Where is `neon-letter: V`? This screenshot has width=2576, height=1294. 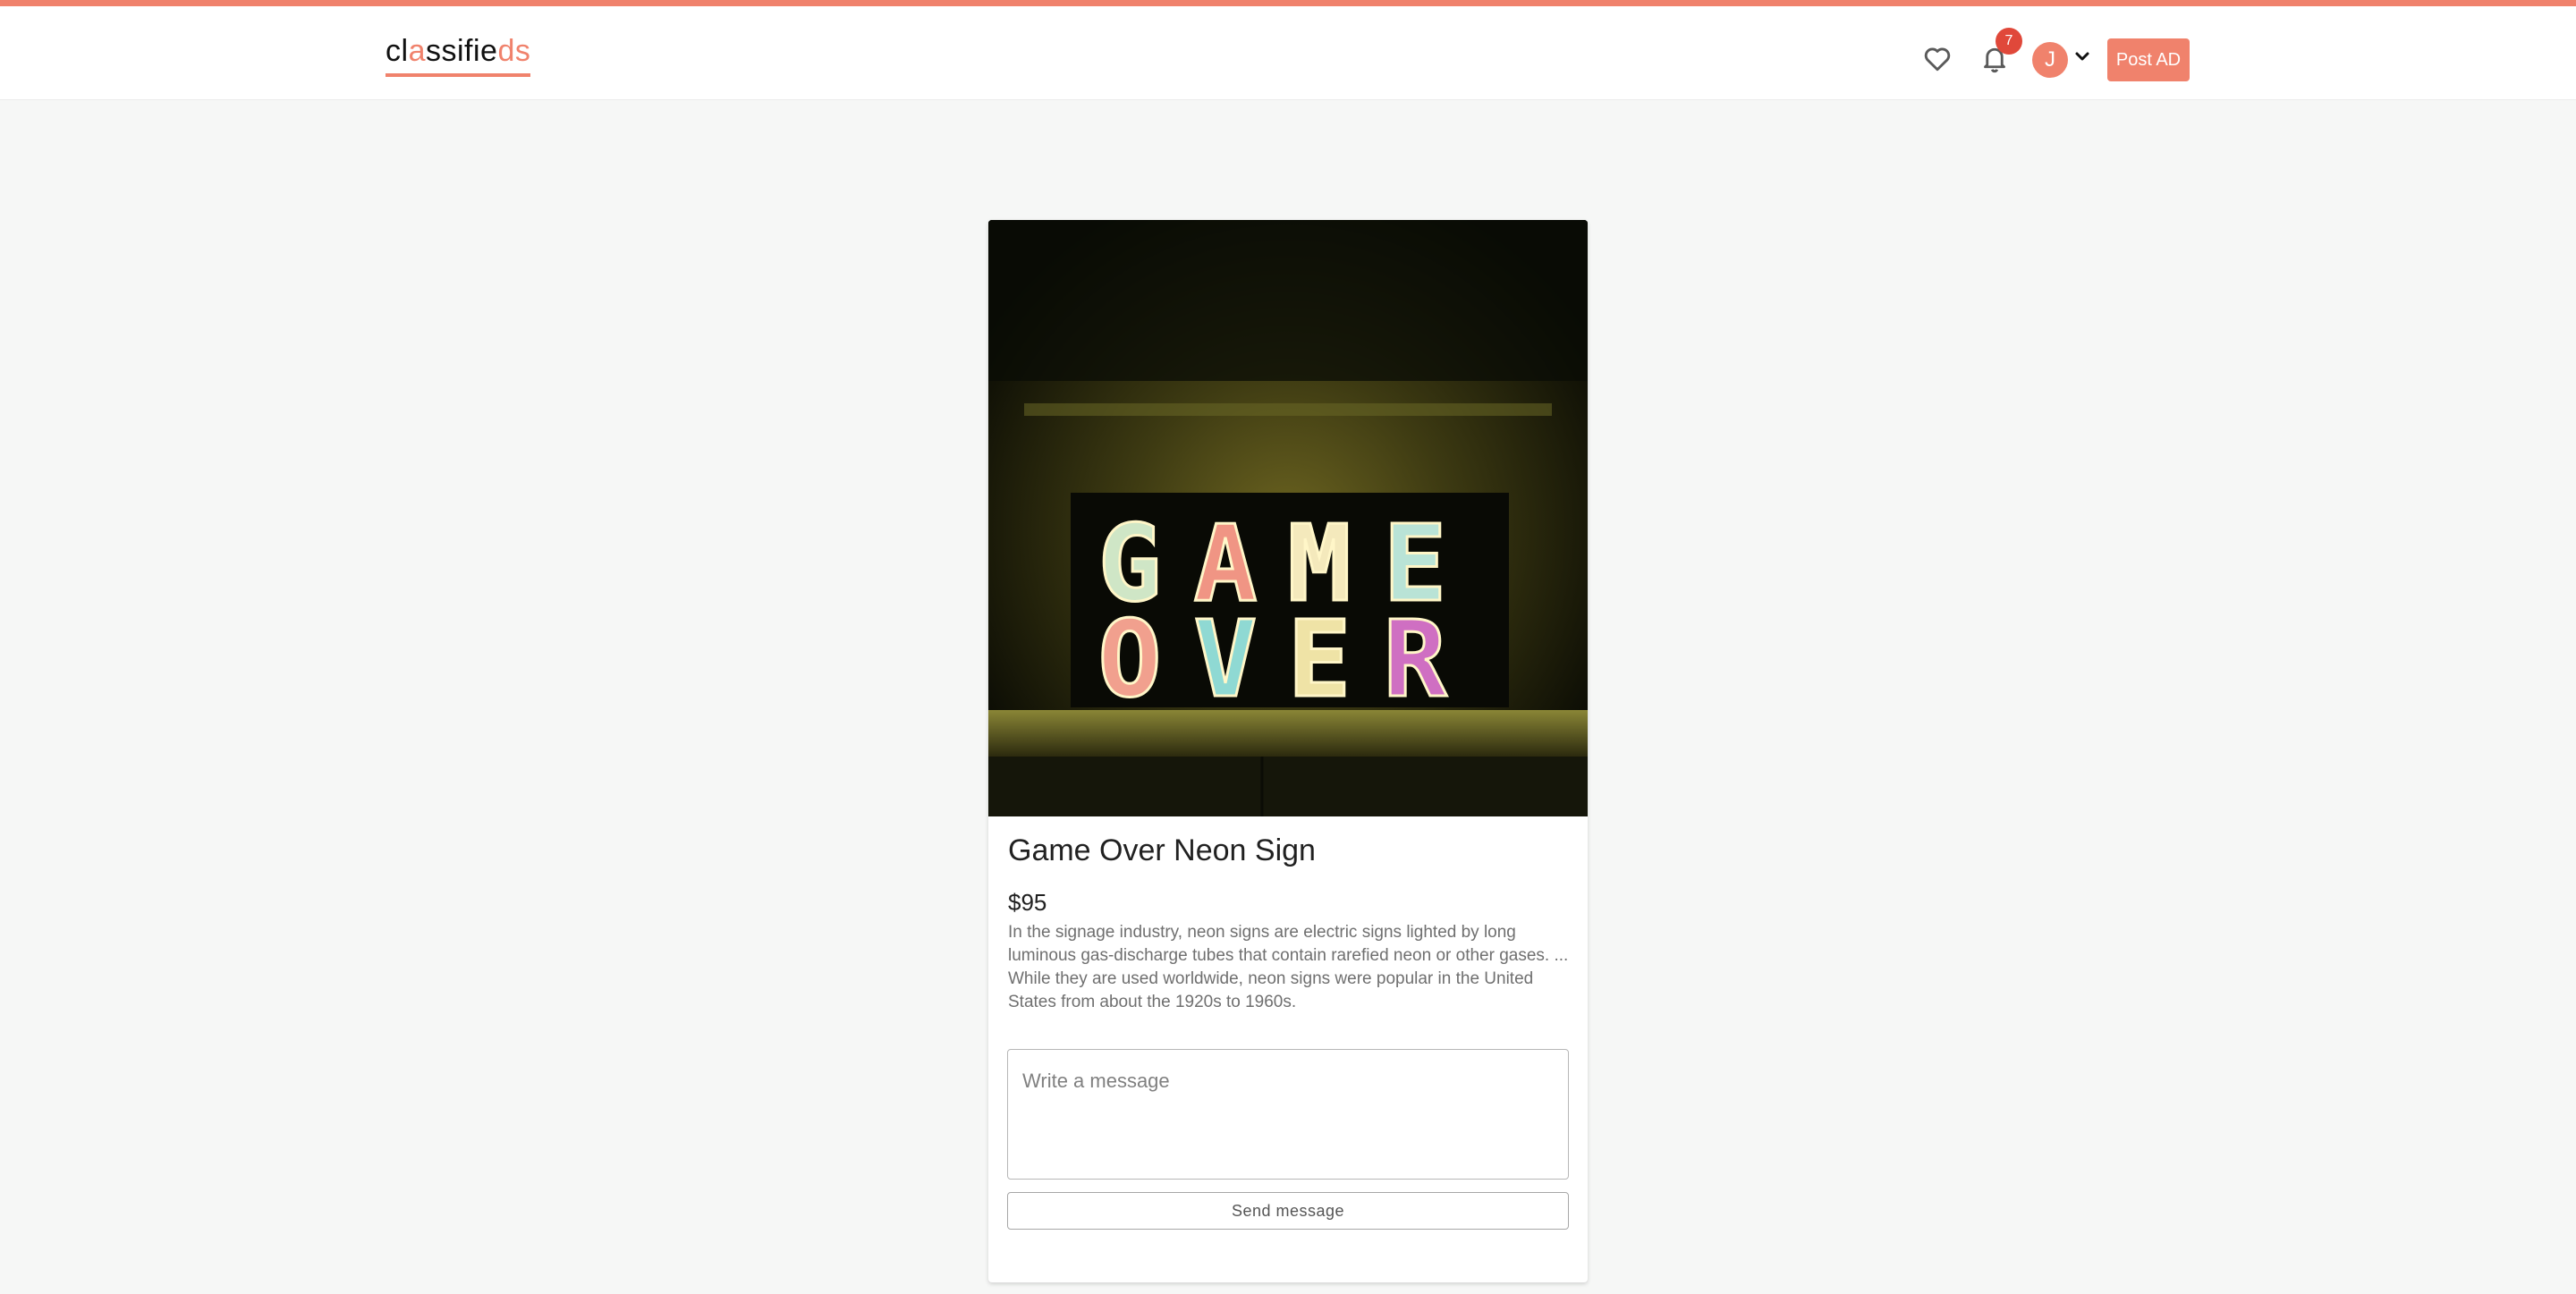
neon-letter: V is located at coordinates (1225, 659).